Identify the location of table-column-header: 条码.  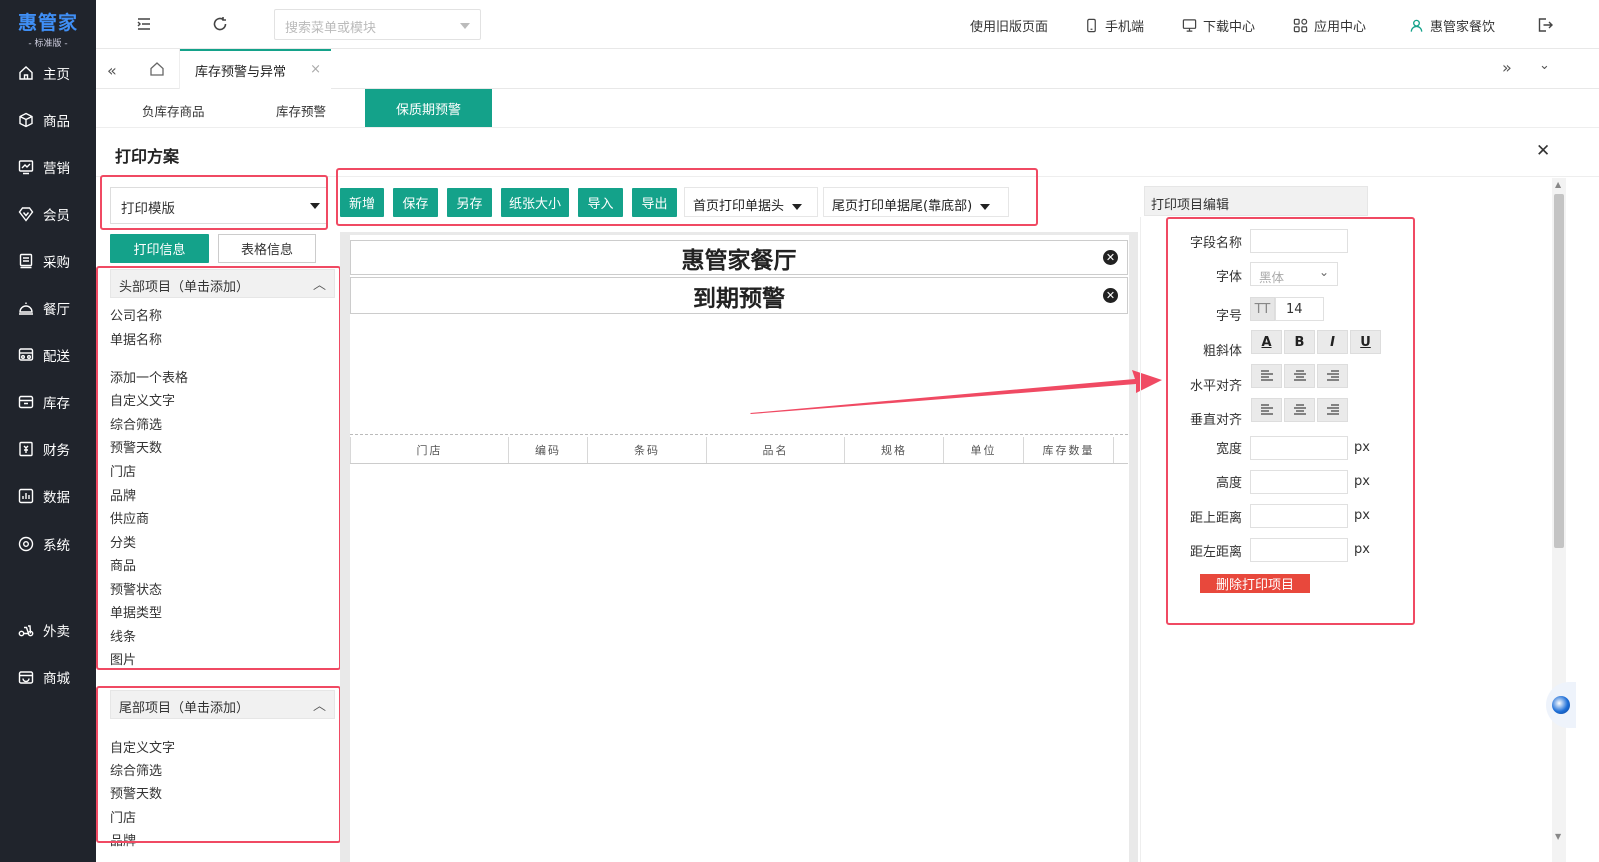
(647, 450).